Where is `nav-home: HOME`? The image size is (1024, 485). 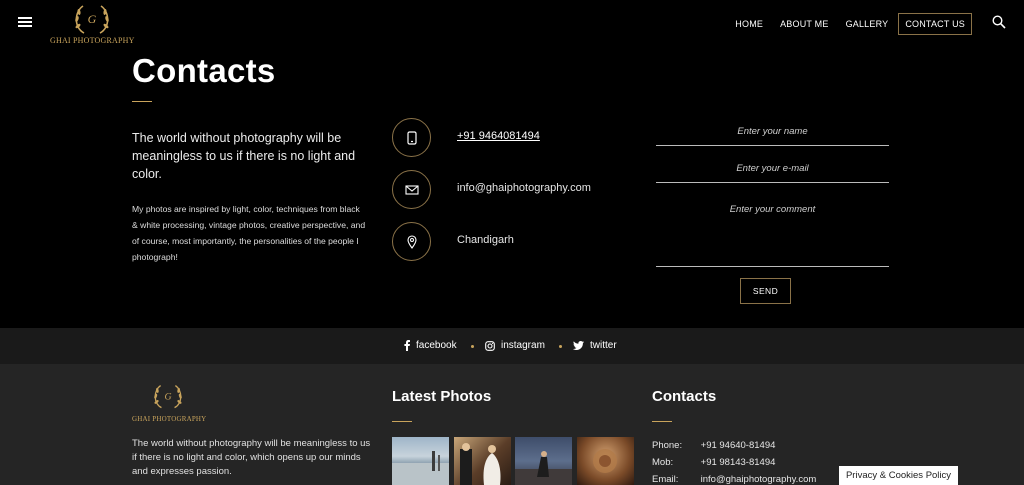
nav-home: HOME is located at coordinates (749, 24).